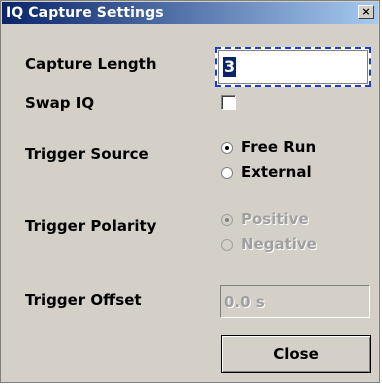 Image resolution: width=382 pixels, height=385 pixels. Describe the element at coordinates (275, 219) in the screenshot. I see `trigger-polarity-positive-label: Positive` at that location.